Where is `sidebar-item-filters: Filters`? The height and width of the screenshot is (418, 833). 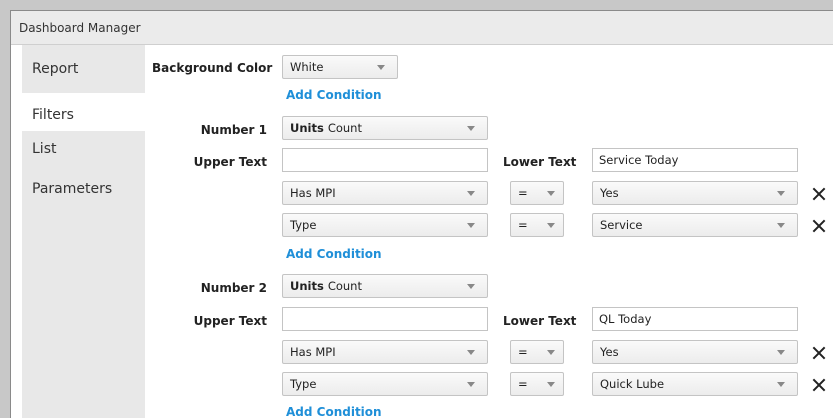
sidebar-item-filters: Filters is located at coordinates (83, 112).